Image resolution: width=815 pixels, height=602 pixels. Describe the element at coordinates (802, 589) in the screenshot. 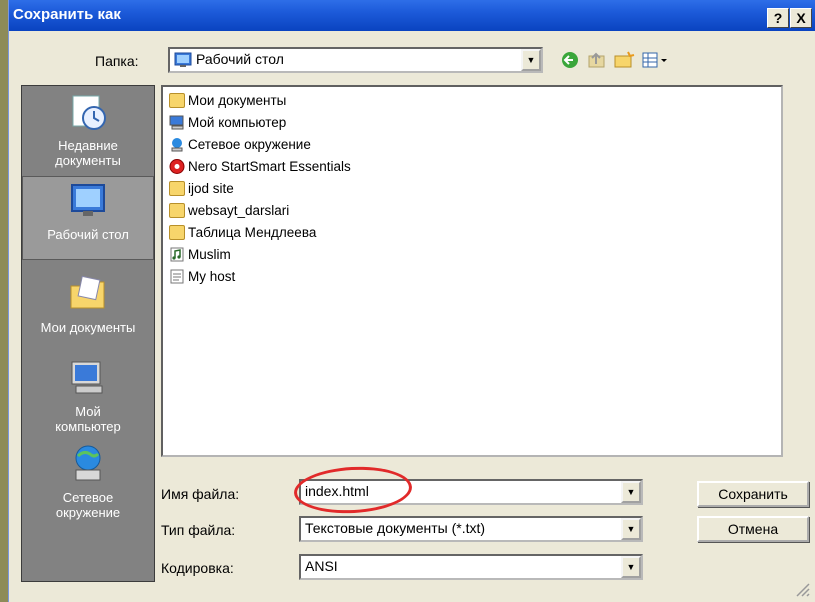

I see `resize-grip-icon` at that location.